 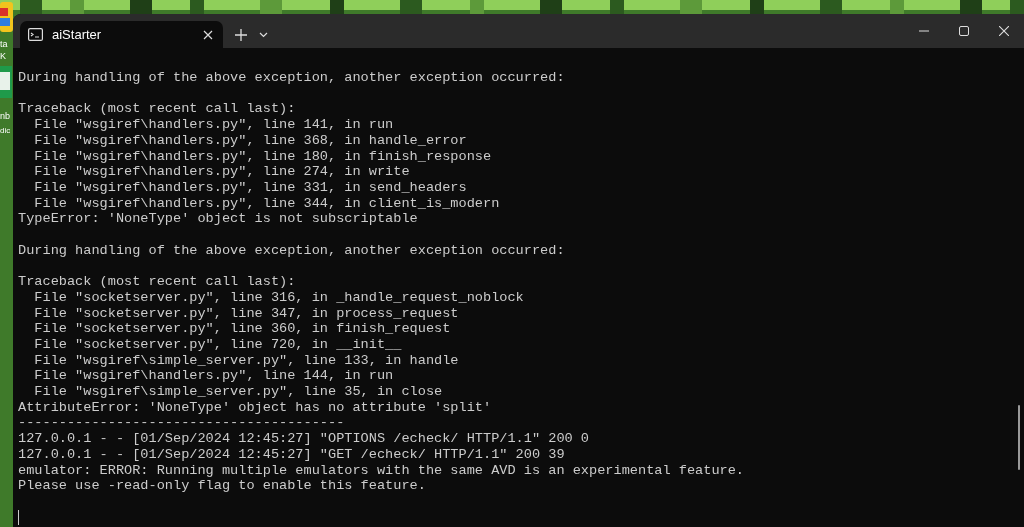 What do you see at coordinates (213, 125) in the screenshot?
I see `console-line: File "wsgiref\handlers.py", line 141, in run` at bounding box center [213, 125].